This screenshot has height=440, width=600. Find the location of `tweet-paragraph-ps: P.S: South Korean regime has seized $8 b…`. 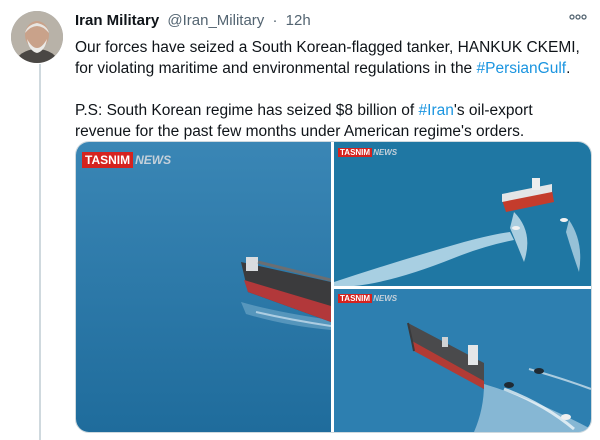

tweet-paragraph-ps: P.S: South Korean regime has seized $8 b… is located at coordinates (332, 121).